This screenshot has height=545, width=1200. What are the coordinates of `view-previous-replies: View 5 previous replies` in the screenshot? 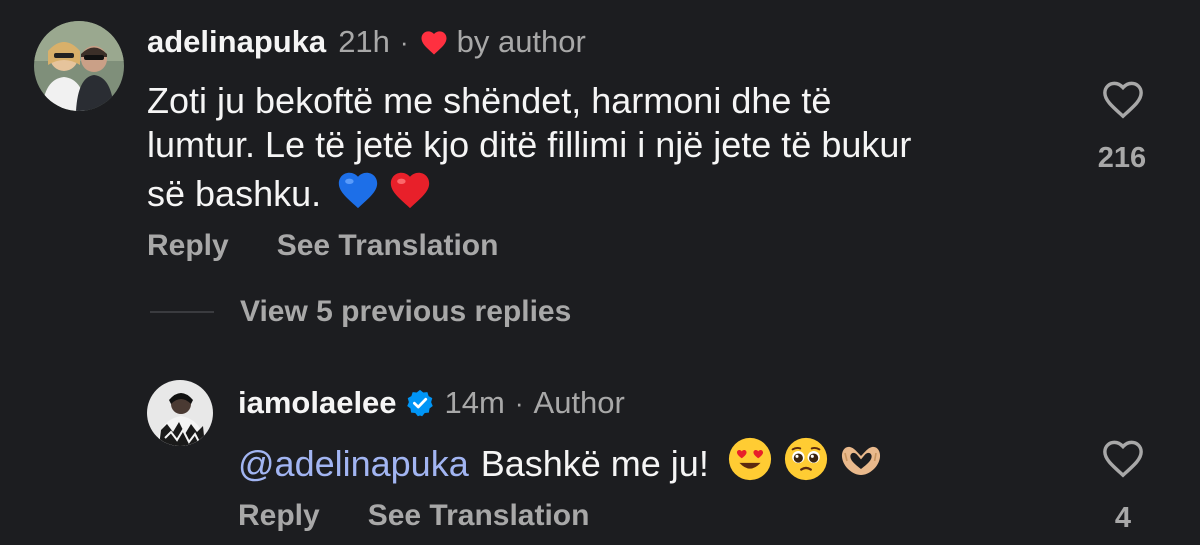 It's located at (360, 312).